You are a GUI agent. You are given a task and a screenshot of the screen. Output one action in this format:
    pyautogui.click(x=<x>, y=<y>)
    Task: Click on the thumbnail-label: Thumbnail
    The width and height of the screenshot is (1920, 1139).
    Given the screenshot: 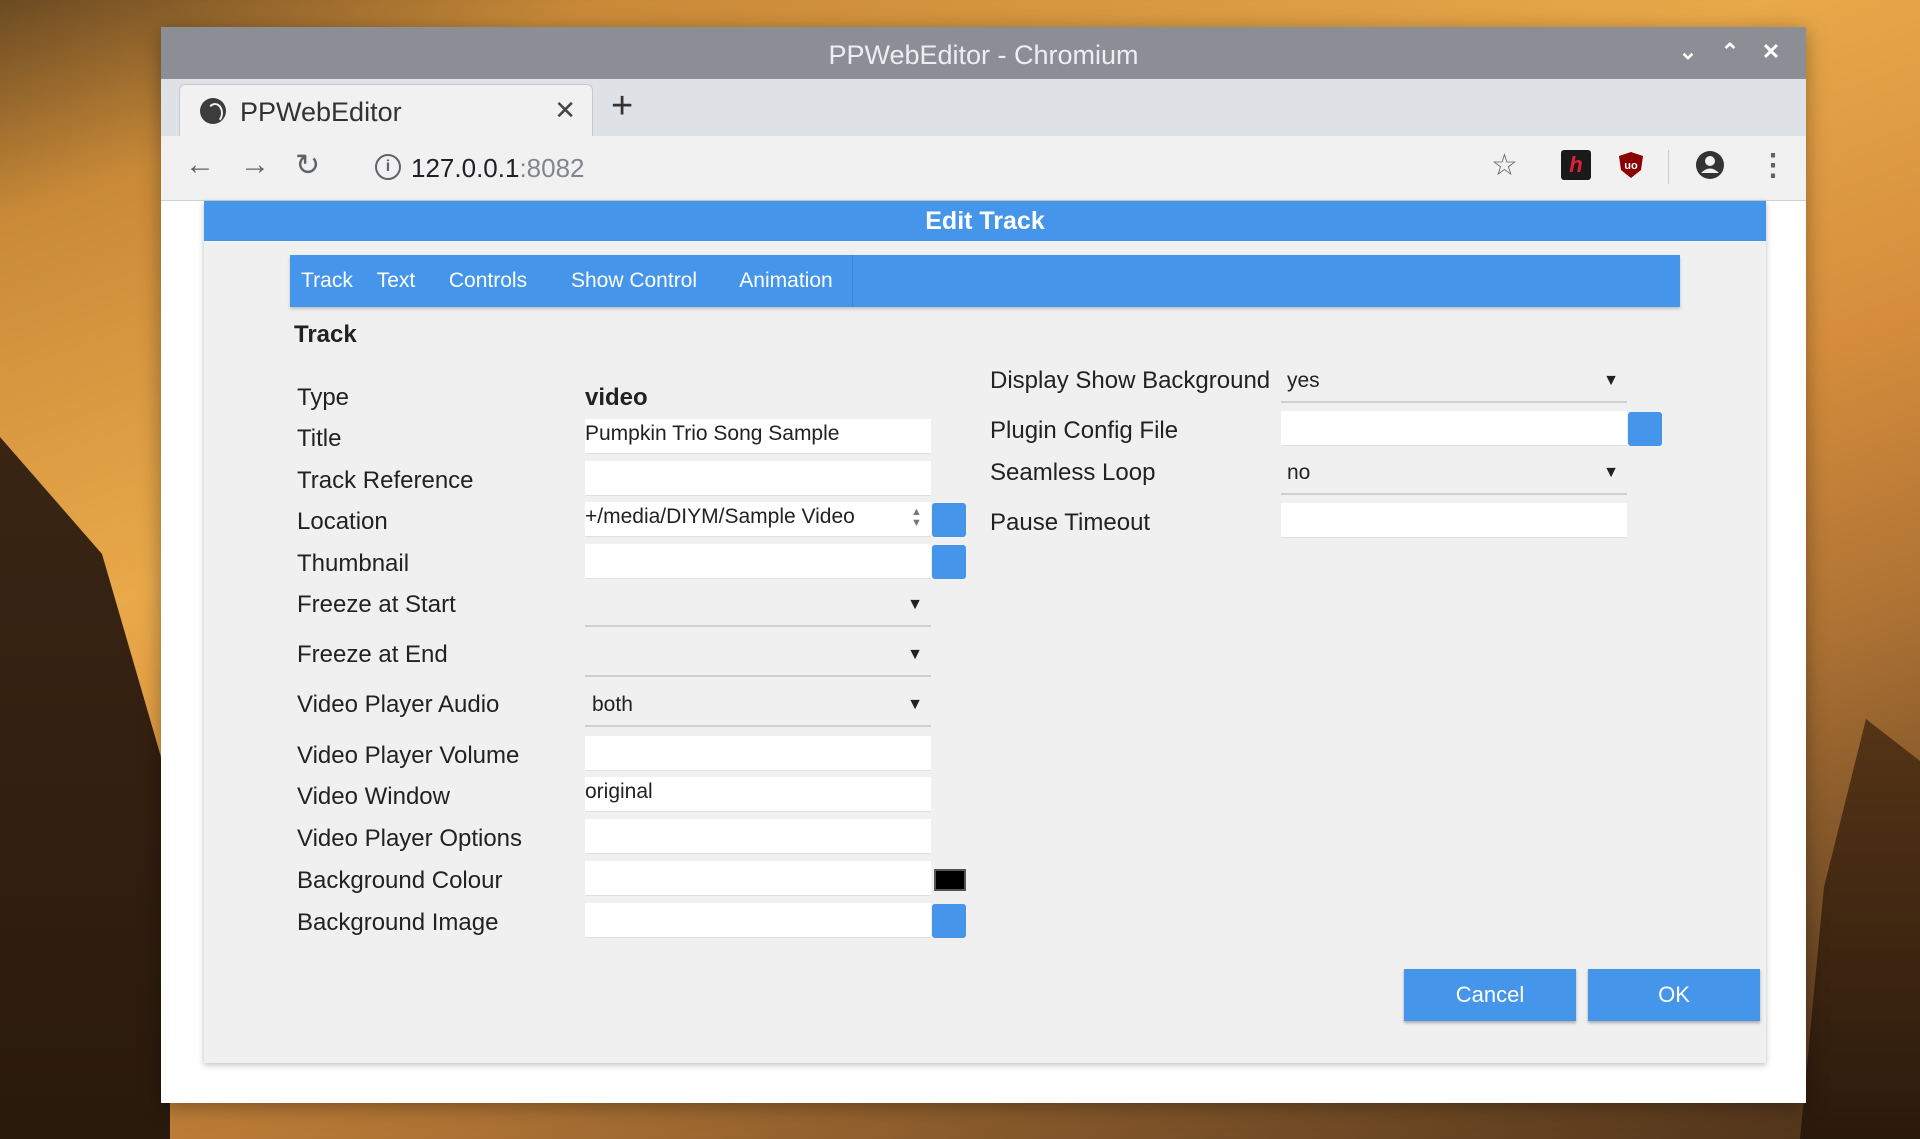 What is the action you would take?
    pyautogui.click(x=353, y=563)
    